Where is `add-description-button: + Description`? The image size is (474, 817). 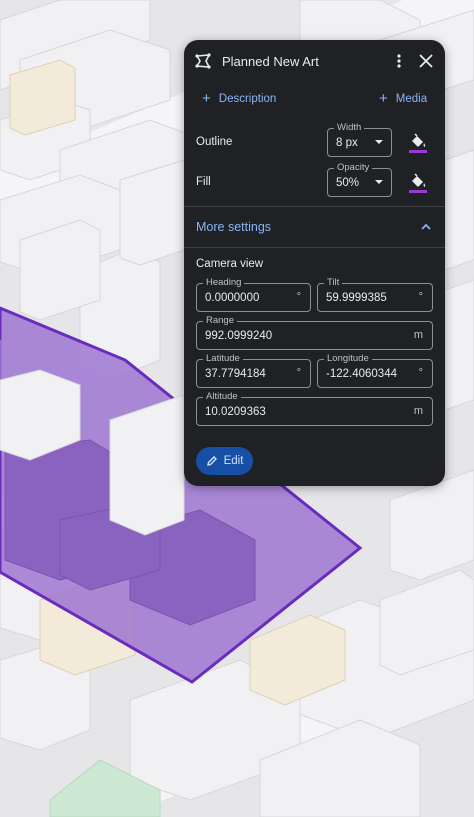 add-description-button: + Description is located at coordinates (239, 98).